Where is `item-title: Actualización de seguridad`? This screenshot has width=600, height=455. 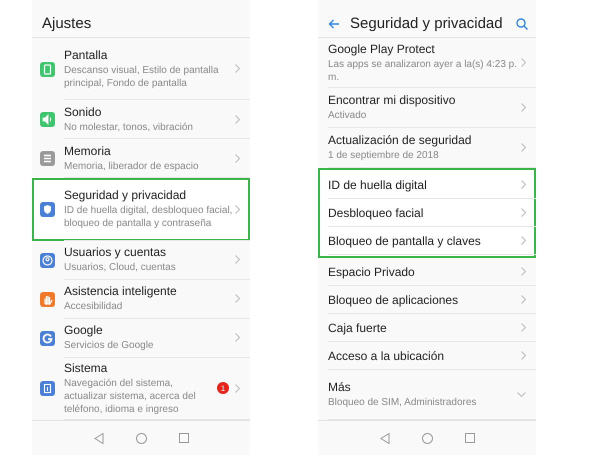 item-title: Actualización de seguridad is located at coordinates (400, 140).